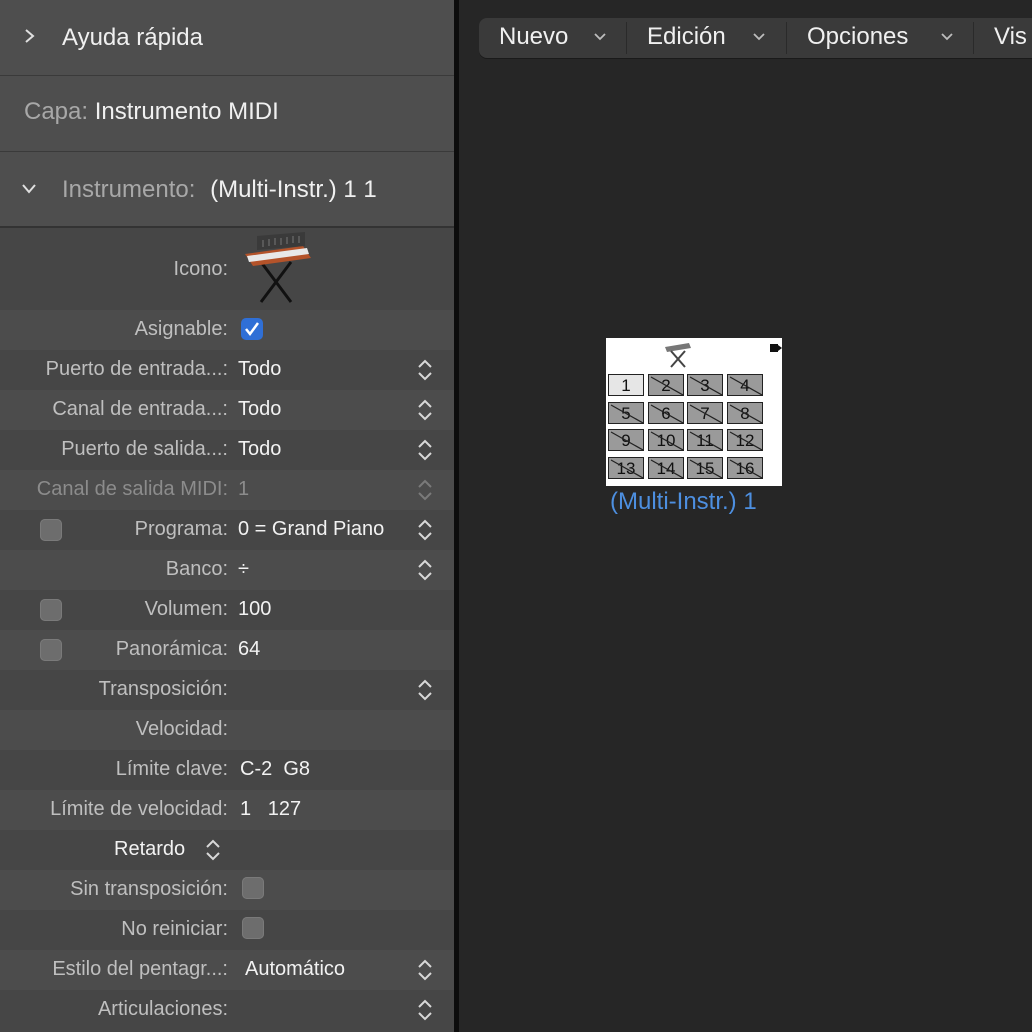 The image size is (1032, 1032). What do you see at coordinates (259, 369) in the screenshot?
I see `input-port-value: Todo` at bounding box center [259, 369].